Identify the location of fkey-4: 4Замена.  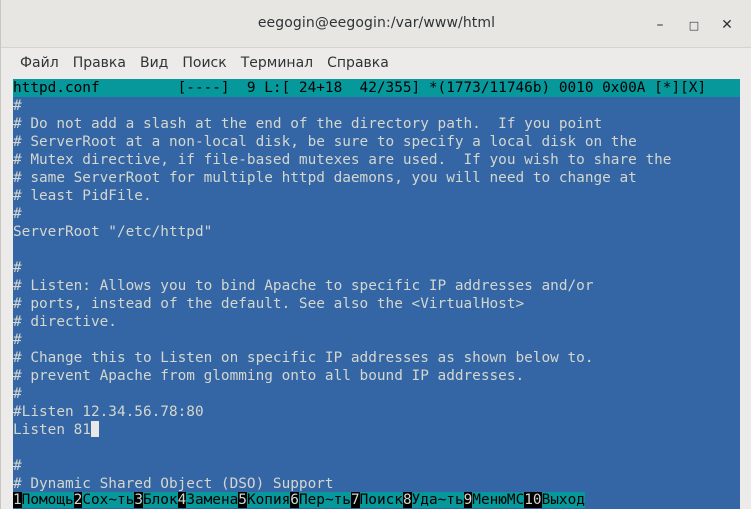
(208, 500).